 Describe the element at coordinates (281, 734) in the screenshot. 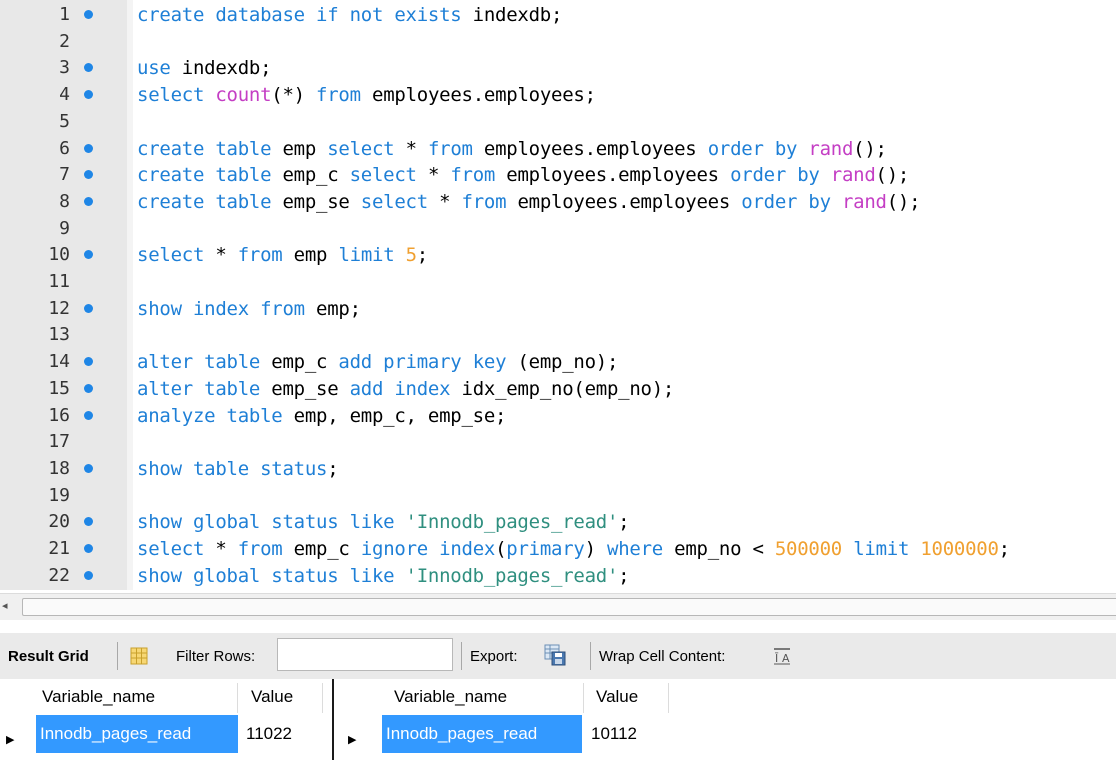

I see `table-cell: 11022` at that location.